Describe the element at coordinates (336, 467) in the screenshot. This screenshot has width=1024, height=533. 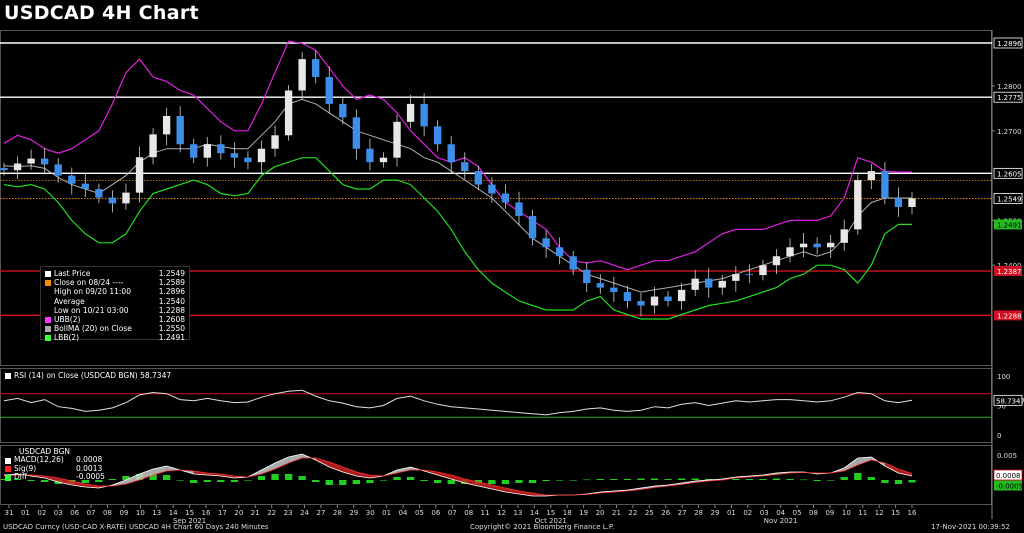
I see `macd-area-segment` at that location.